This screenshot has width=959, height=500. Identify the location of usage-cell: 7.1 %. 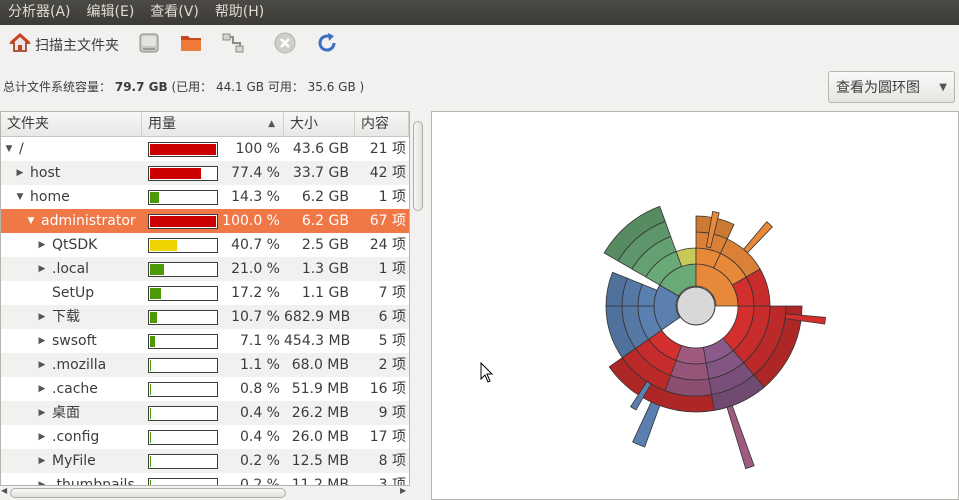
(213, 341).